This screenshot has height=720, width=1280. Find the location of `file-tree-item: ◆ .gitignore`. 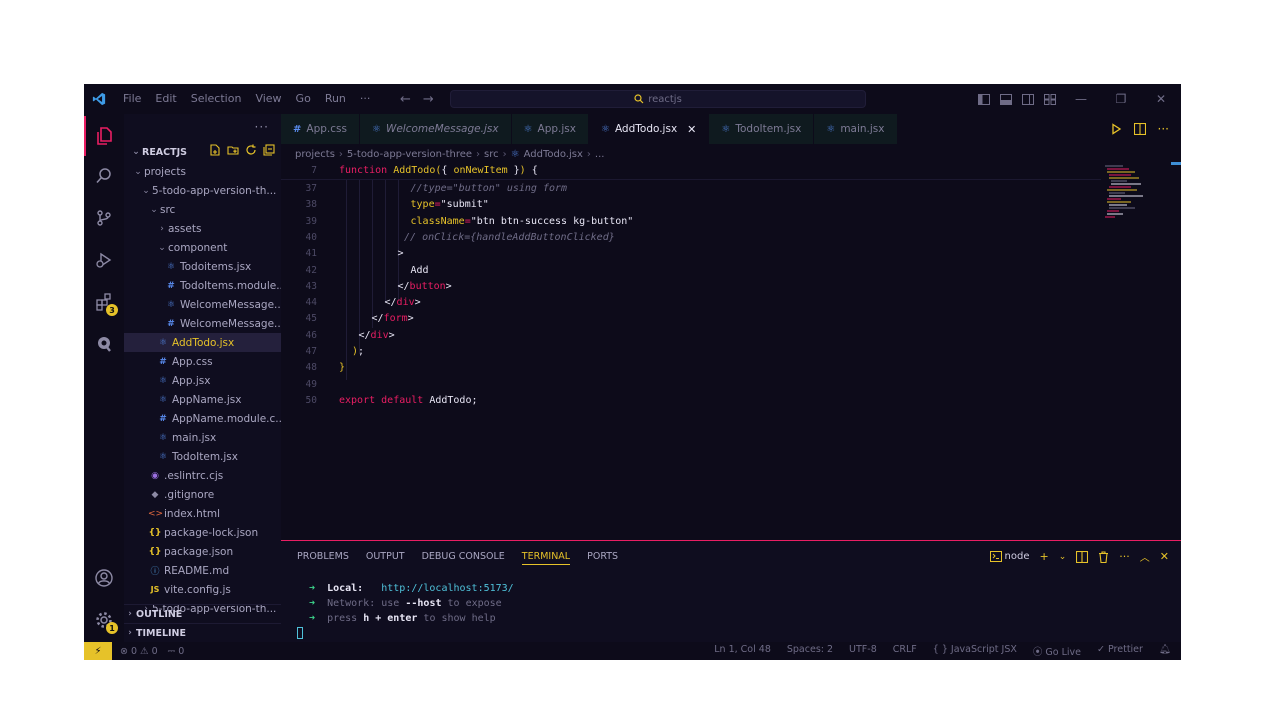

file-tree-item: ◆ .gitignore is located at coordinates (202, 494).